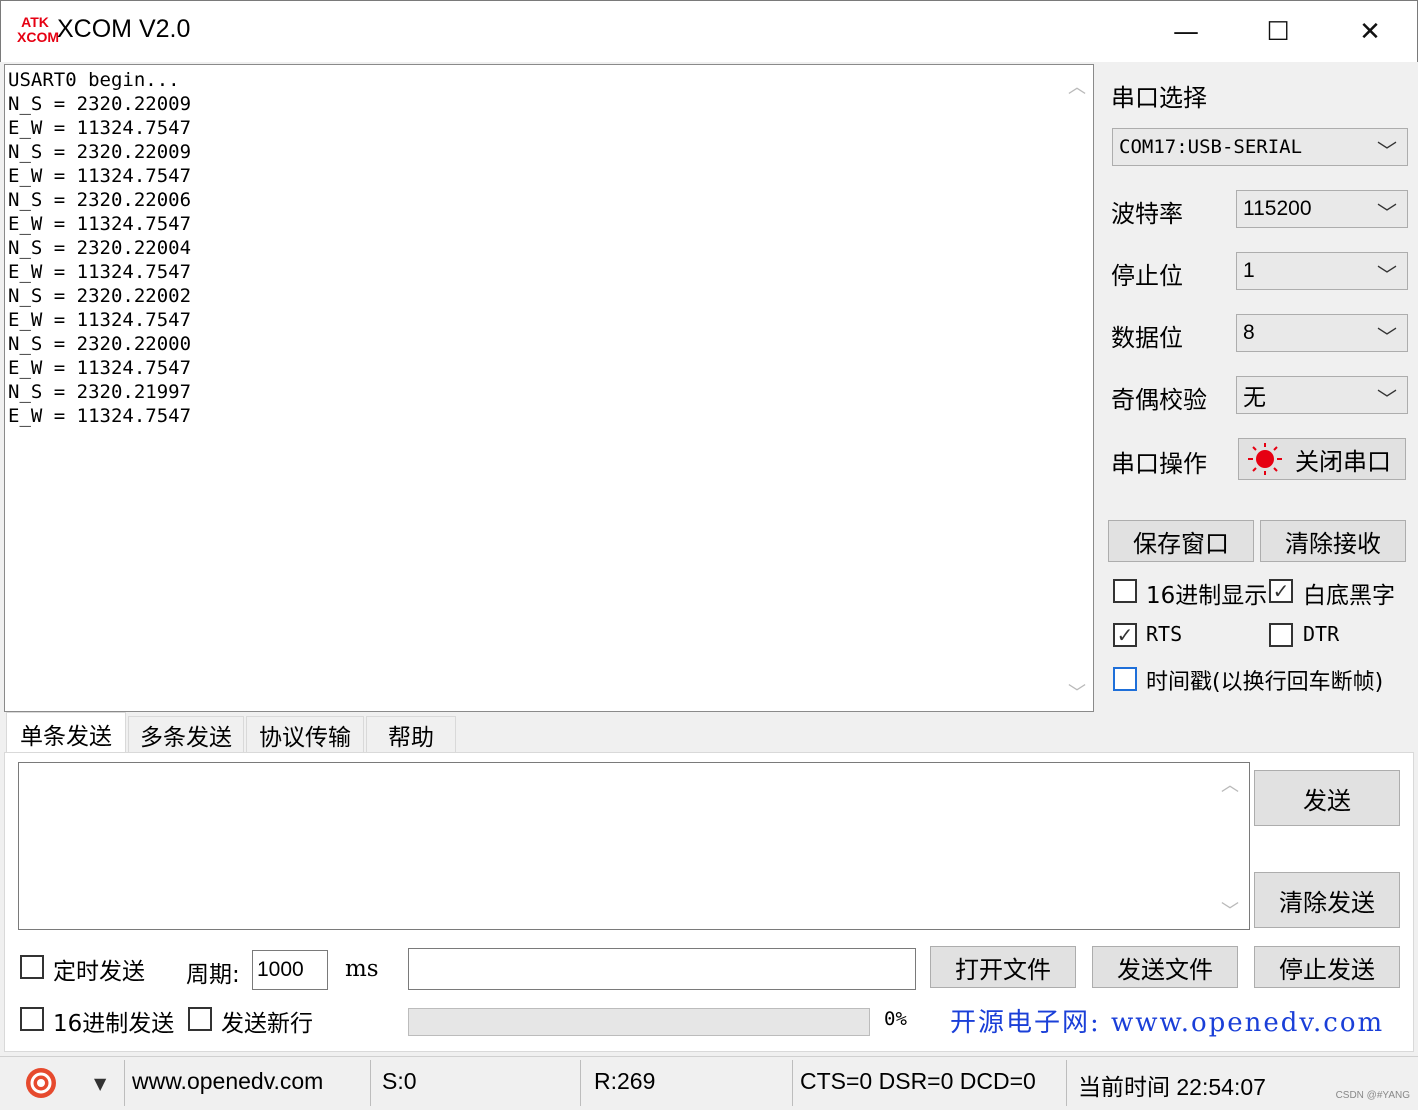 The height and width of the screenshot is (1110, 1418). What do you see at coordinates (305, 734) in the screenshot?
I see `tab-protocol: 协议传输` at bounding box center [305, 734].